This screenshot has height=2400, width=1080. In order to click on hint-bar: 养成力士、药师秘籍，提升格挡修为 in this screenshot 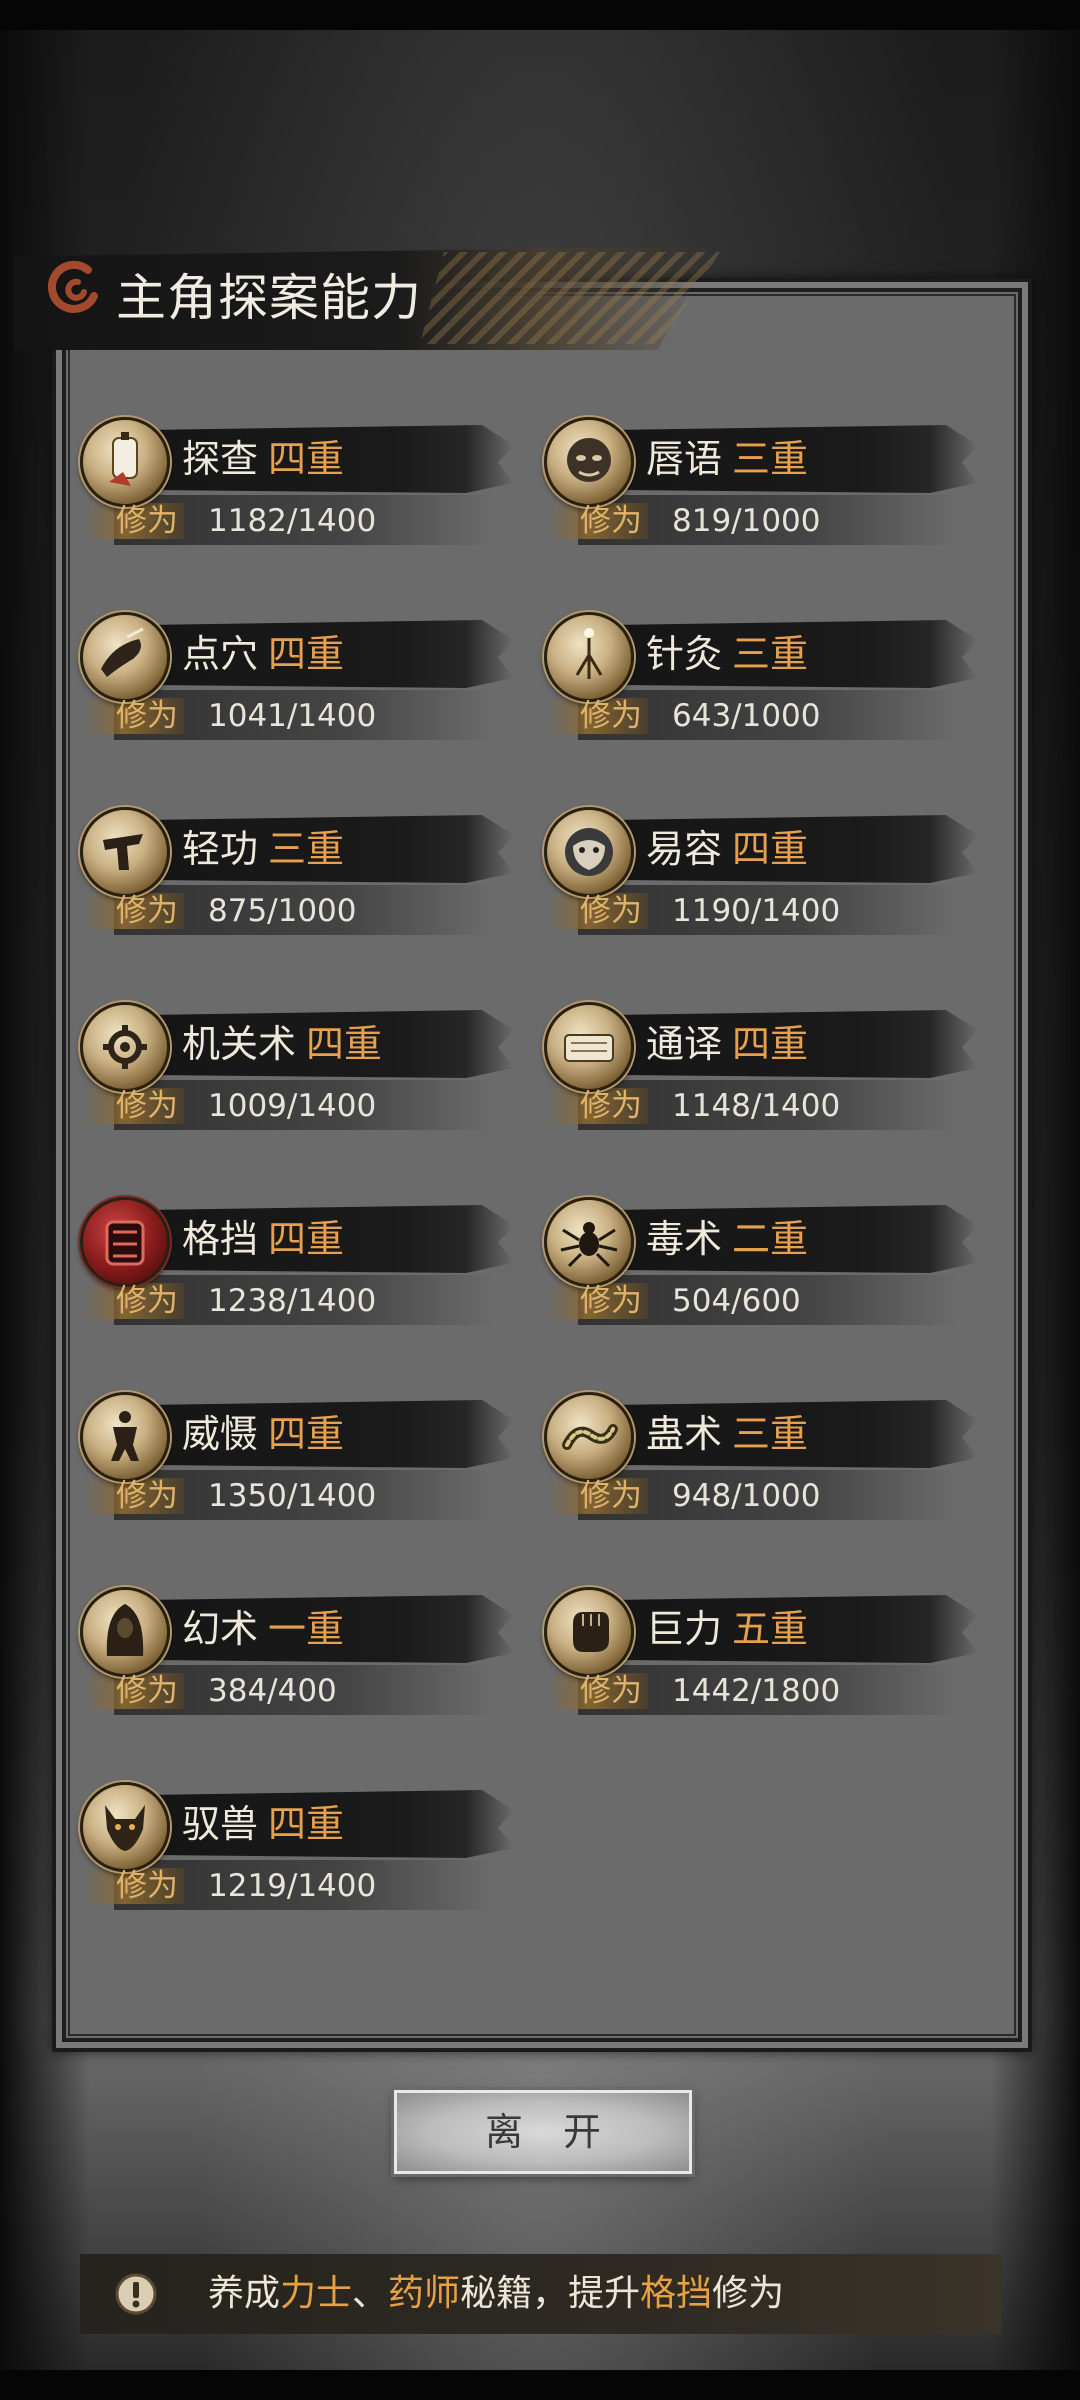, I will do `click(541, 2294)`.